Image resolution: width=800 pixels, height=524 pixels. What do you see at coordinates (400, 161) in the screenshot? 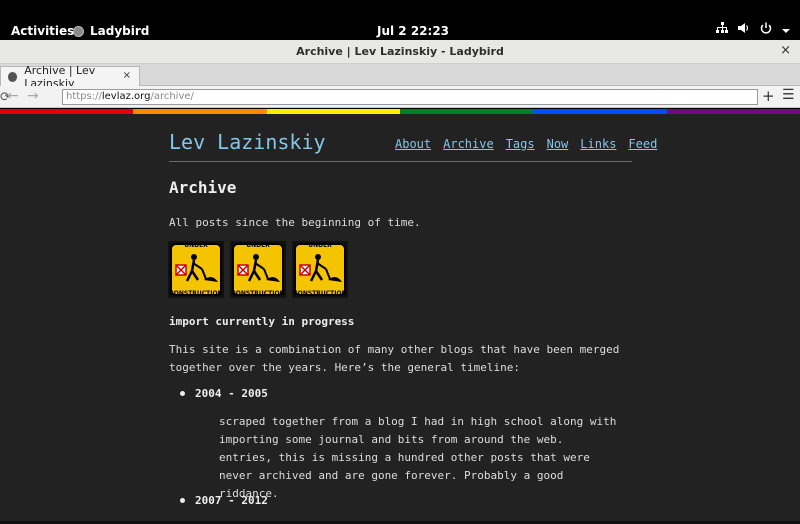
I see `header-divider` at bounding box center [400, 161].